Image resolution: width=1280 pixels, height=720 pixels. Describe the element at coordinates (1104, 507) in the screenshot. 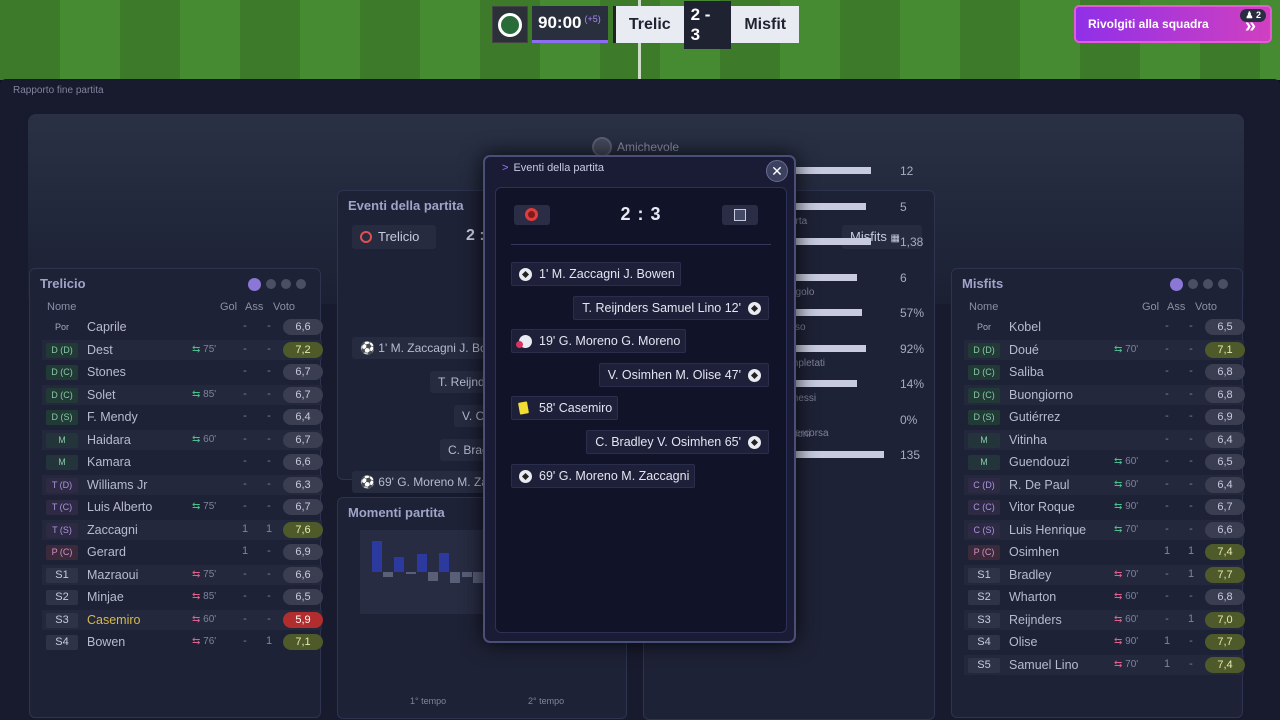

I see `player-row: C (C) Vitor Roque ⇆ 90' - -6,7` at that location.